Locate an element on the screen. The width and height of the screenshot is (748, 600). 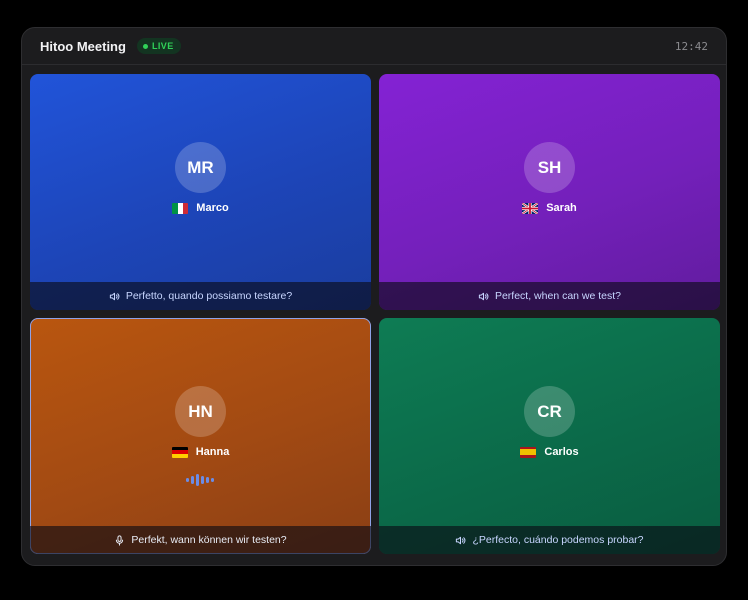
live-badge: LIVE is located at coordinates (159, 46).